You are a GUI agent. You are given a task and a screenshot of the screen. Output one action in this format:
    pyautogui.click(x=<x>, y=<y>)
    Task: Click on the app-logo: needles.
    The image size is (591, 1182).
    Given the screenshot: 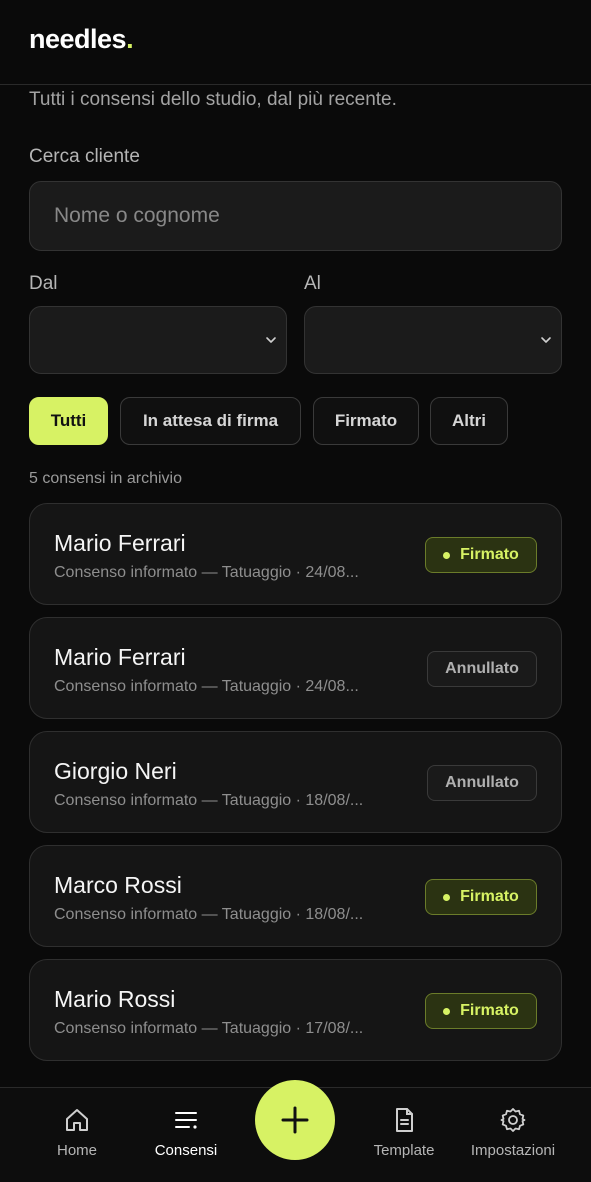 What is the action you would take?
    pyautogui.click(x=81, y=39)
    